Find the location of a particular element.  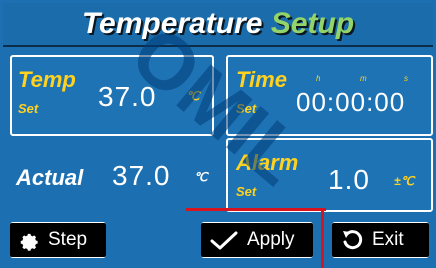

actual-value: 37.0 is located at coordinates (141, 175).